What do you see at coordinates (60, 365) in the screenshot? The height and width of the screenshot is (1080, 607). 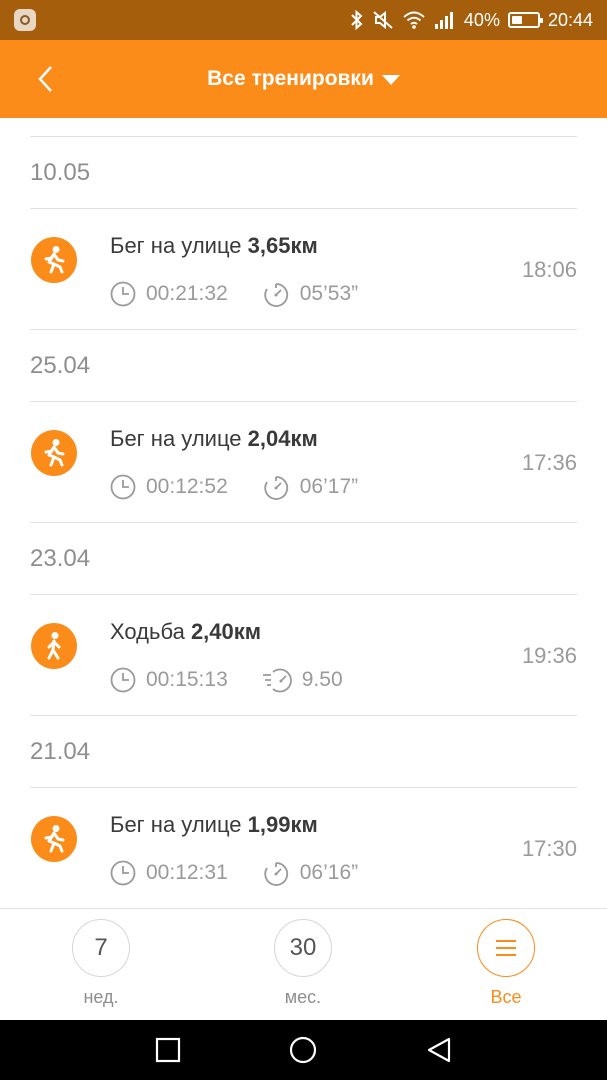 I see `date-header: 25.04` at bounding box center [60, 365].